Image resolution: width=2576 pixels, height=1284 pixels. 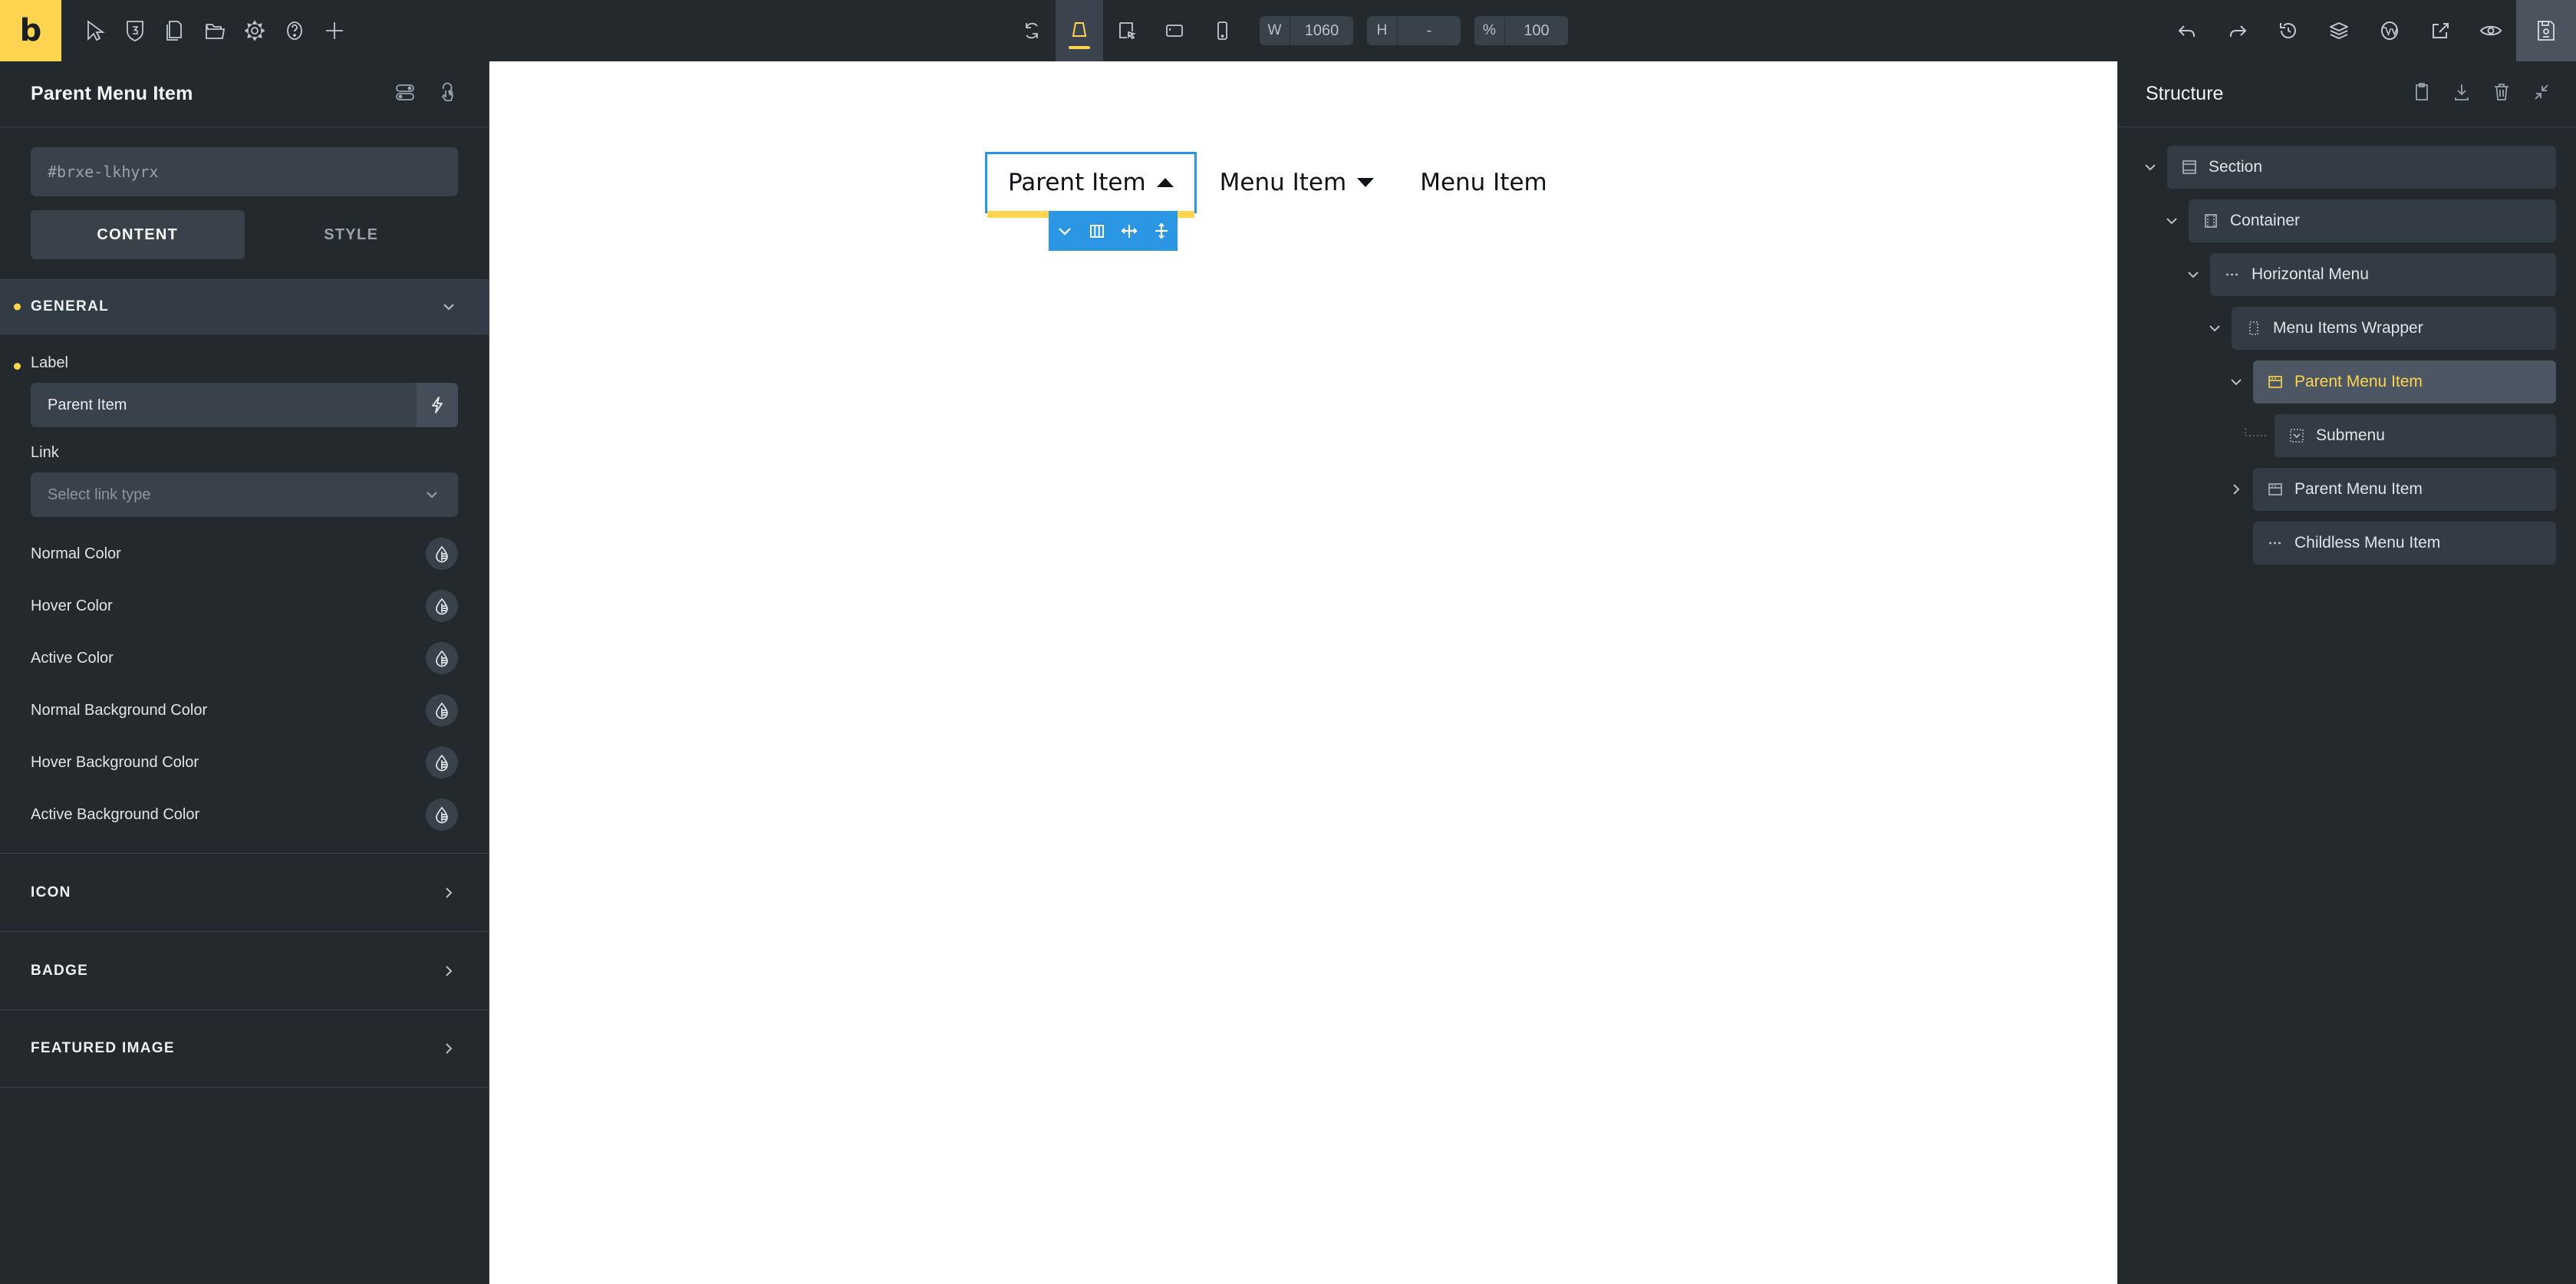 What do you see at coordinates (295, 31) in the screenshot?
I see `help-circle-icon` at bounding box center [295, 31].